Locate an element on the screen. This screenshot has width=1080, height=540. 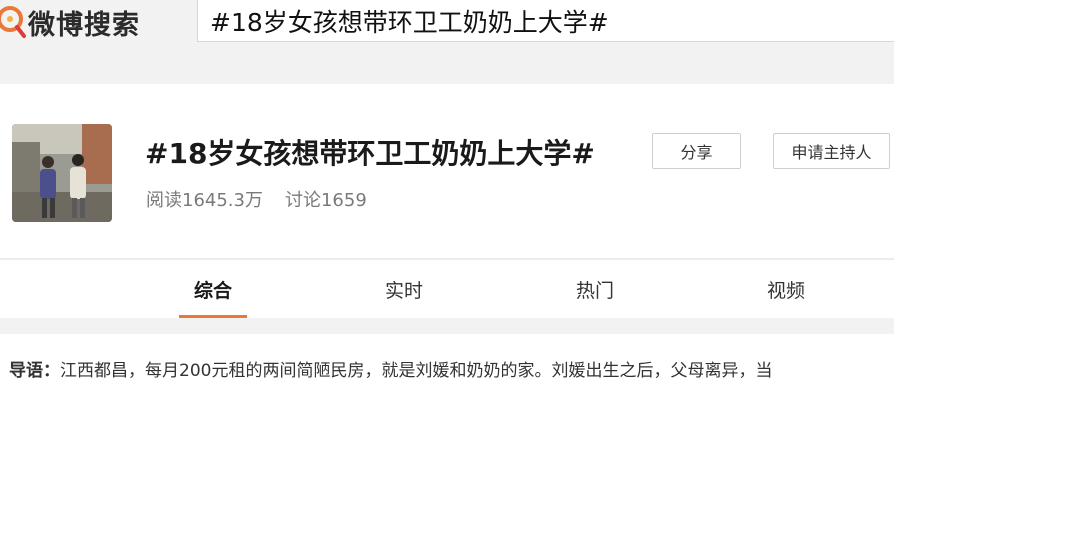
topic-stats: 阅读1645.3万 讨论1659 is located at coordinates (256, 199).